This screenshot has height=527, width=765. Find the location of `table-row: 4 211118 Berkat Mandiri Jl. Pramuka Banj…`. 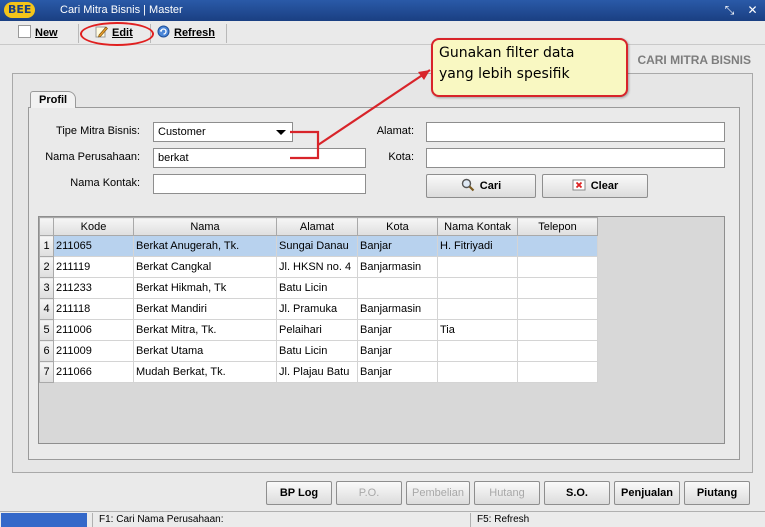

table-row: 4 211118 Berkat Mandiri Jl. Pramuka Banj… is located at coordinates (318, 309).